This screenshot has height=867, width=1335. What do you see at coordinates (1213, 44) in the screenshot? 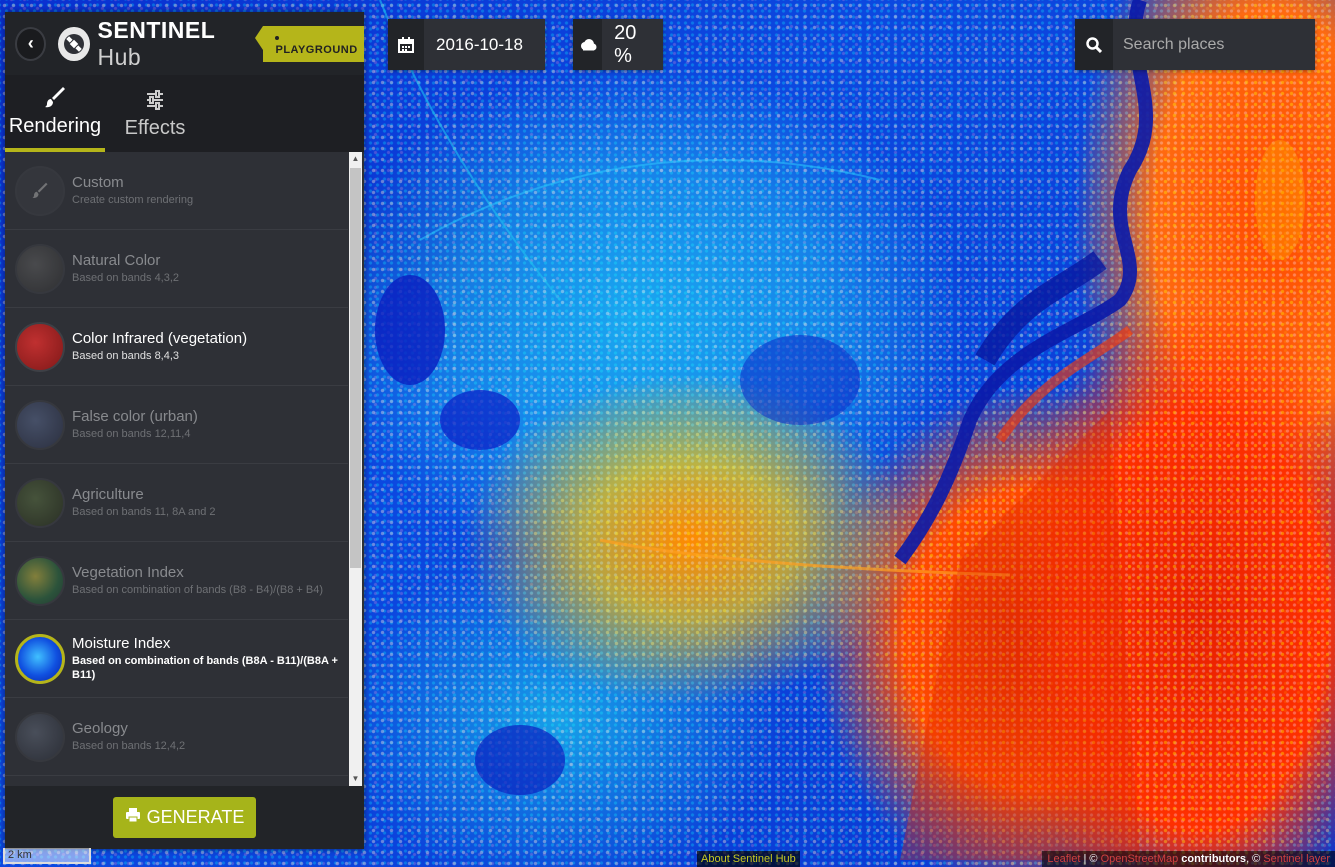
I see `search-input` at bounding box center [1213, 44].